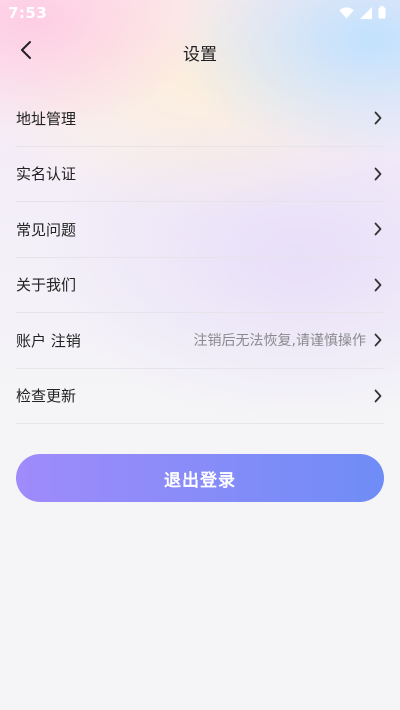 This screenshot has width=400, height=710. What do you see at coordinates (46, 285) in the screenshot?
I see `settings-item-label: 关于我们` at bounding box center [46, 285].